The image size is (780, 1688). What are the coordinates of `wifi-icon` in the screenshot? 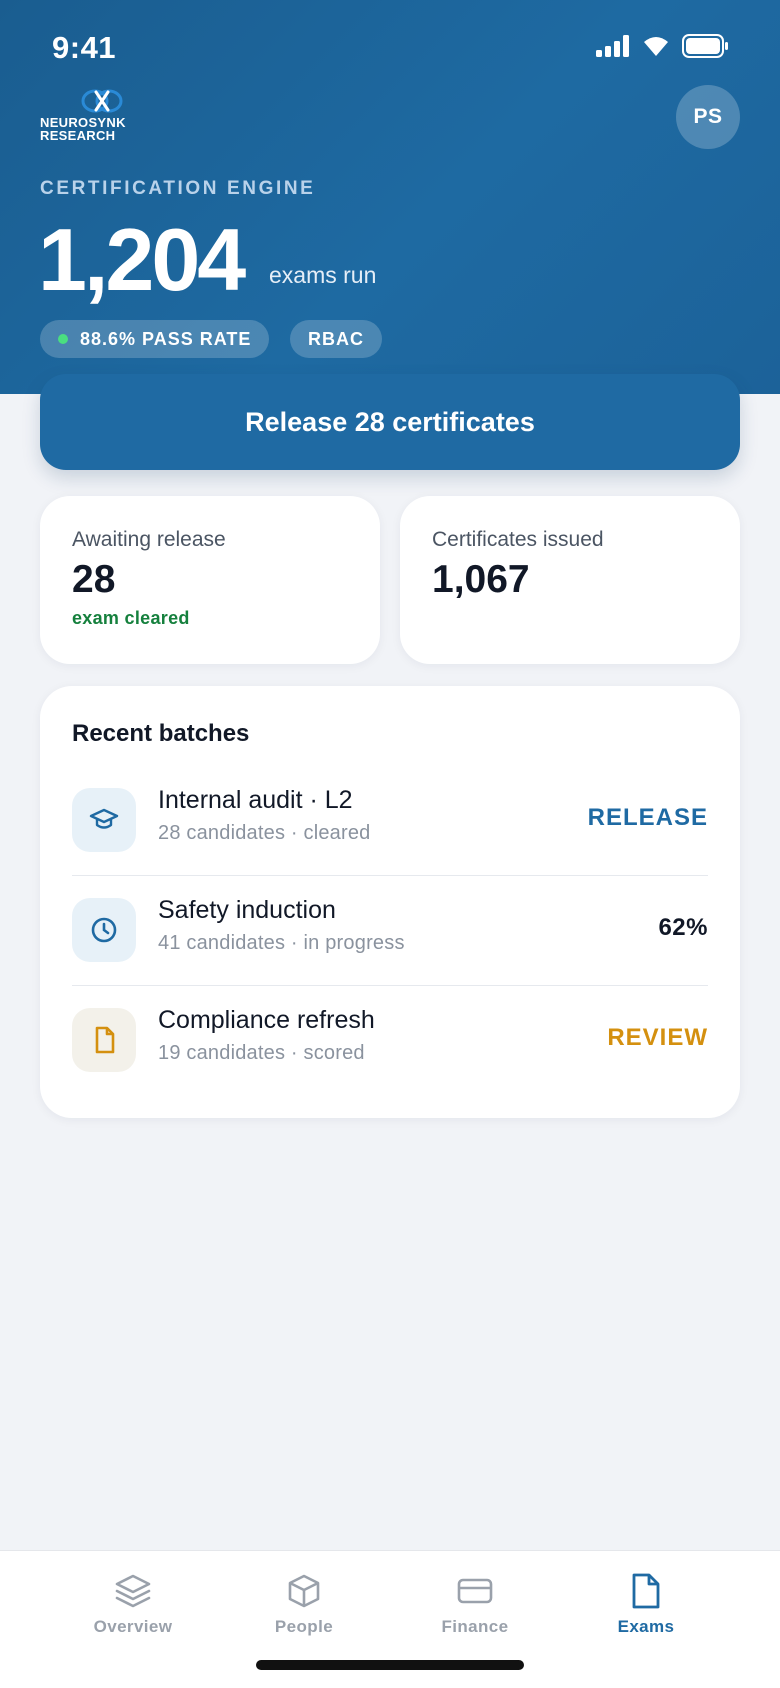 It's located at (656, 46).